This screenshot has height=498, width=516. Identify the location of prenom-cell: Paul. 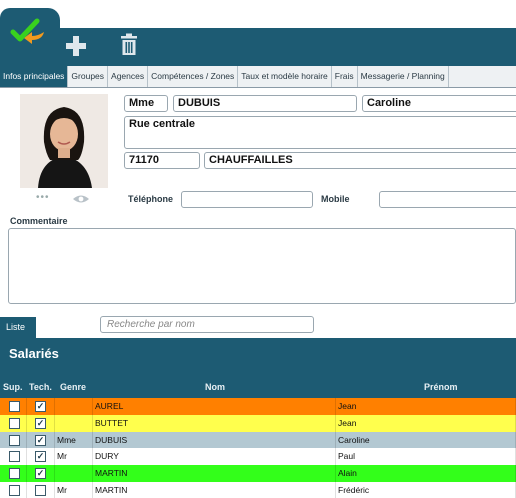
(426, 457).